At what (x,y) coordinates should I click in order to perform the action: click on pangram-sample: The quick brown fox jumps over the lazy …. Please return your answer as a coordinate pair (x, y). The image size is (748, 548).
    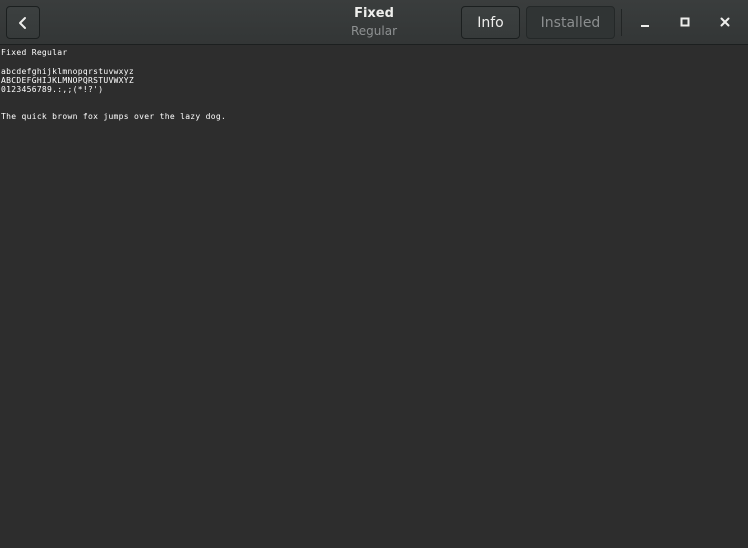
    Looking at the image, I should click on (114, 116).